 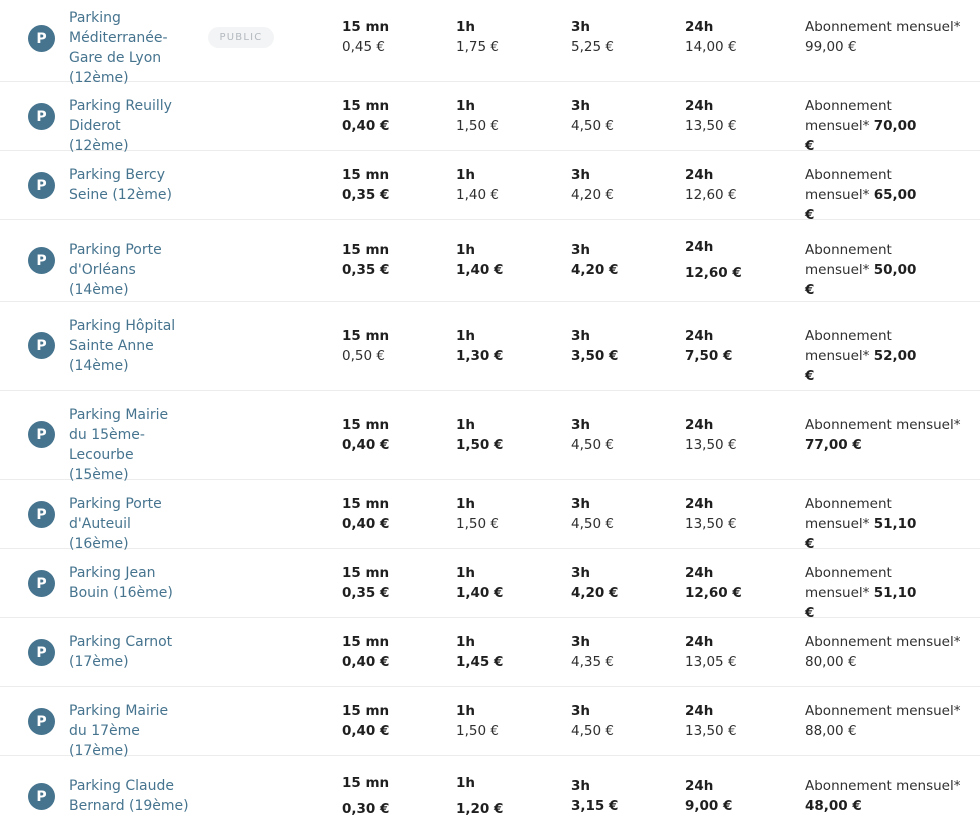 I want to click on price-24h-value: 14,00 €, so click(x=711, y=47).